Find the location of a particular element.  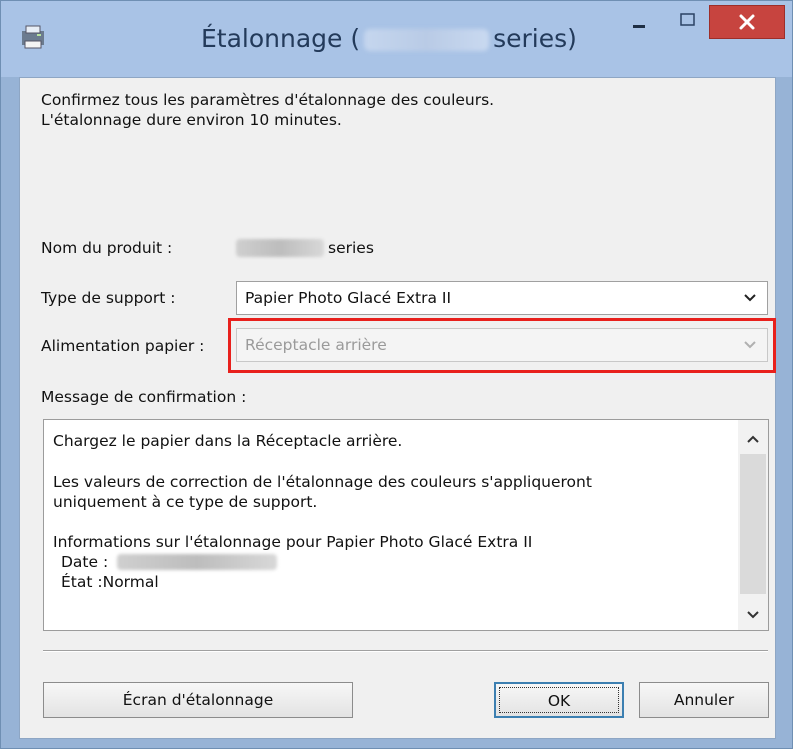

media-type-label: Type de support : is located at coordinates (108, 298).